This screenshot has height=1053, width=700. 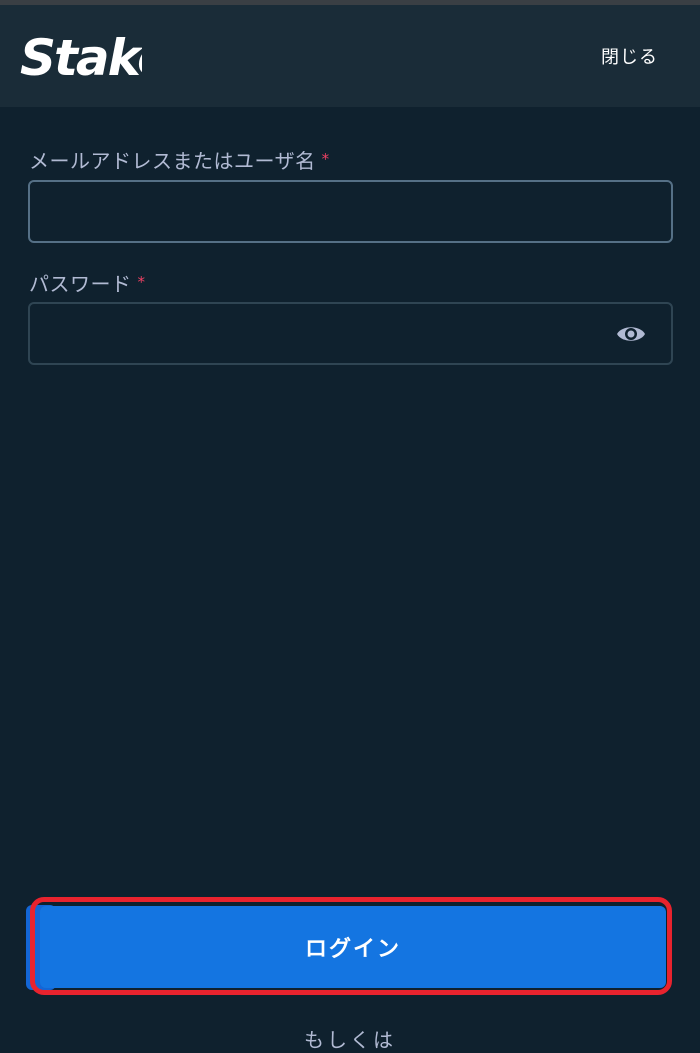 I want to click on close-button: 閉じる, so click(x=629, y=56).